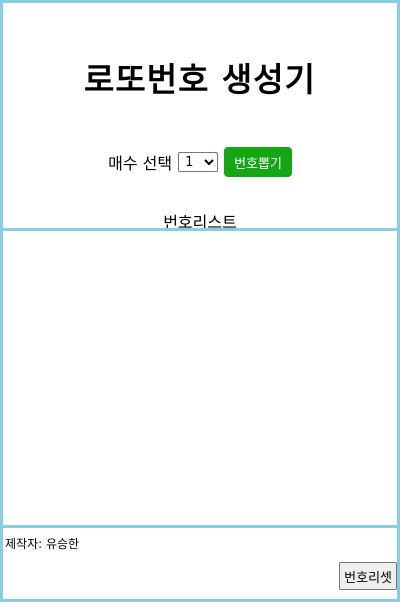 The height and width of the screenshot is (602, 400). What do you see at coordinates (199, 79) in the screenshot?
I see `page-title: 로또번호 생성기` at bounding box center [199, 79].